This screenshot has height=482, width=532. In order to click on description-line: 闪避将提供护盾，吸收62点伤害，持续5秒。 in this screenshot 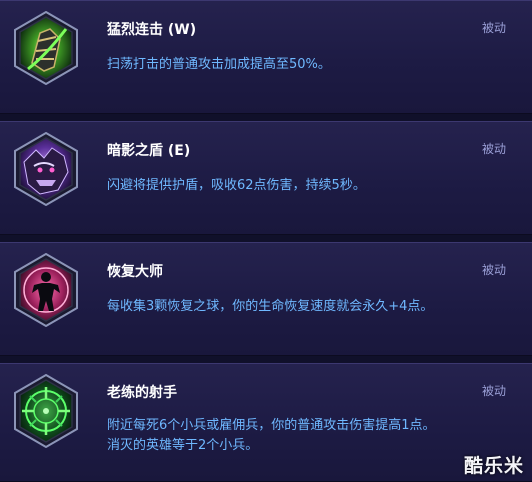, I will do `click(236, 185)`.